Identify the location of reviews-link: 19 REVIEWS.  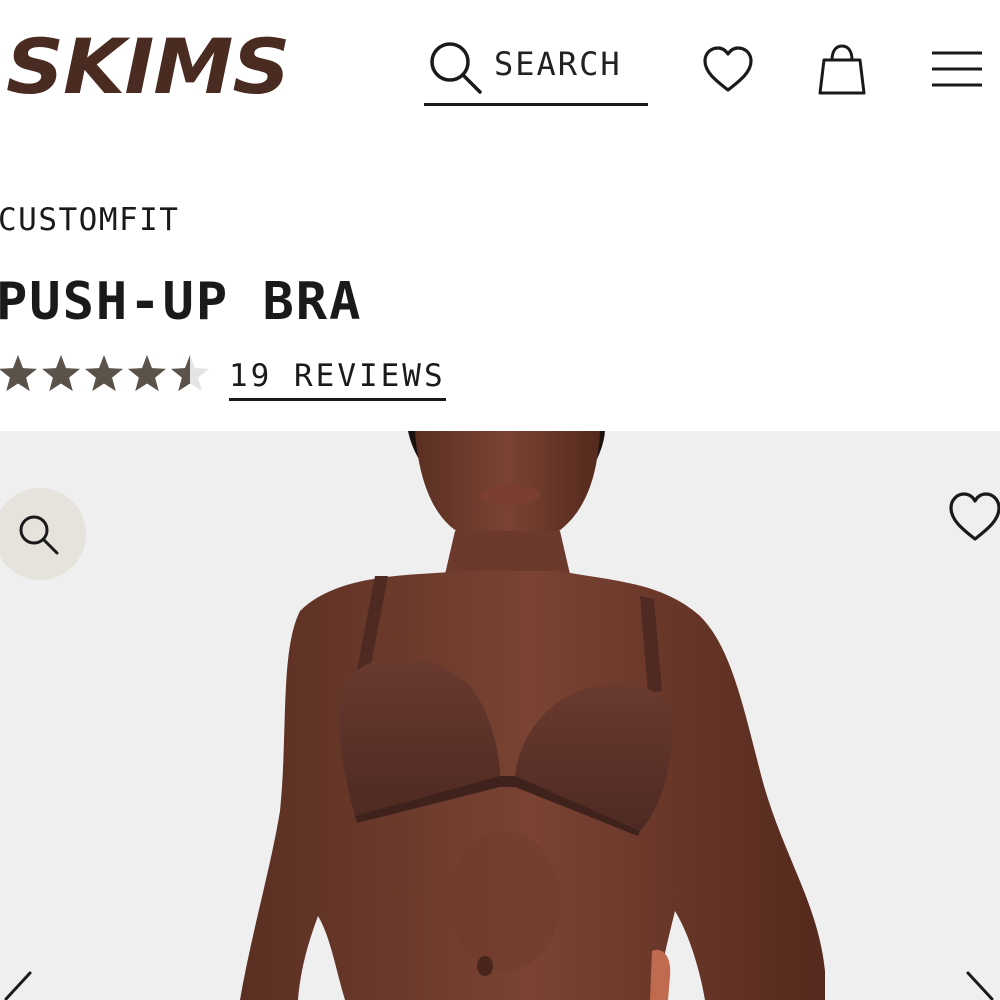
(337, 378).